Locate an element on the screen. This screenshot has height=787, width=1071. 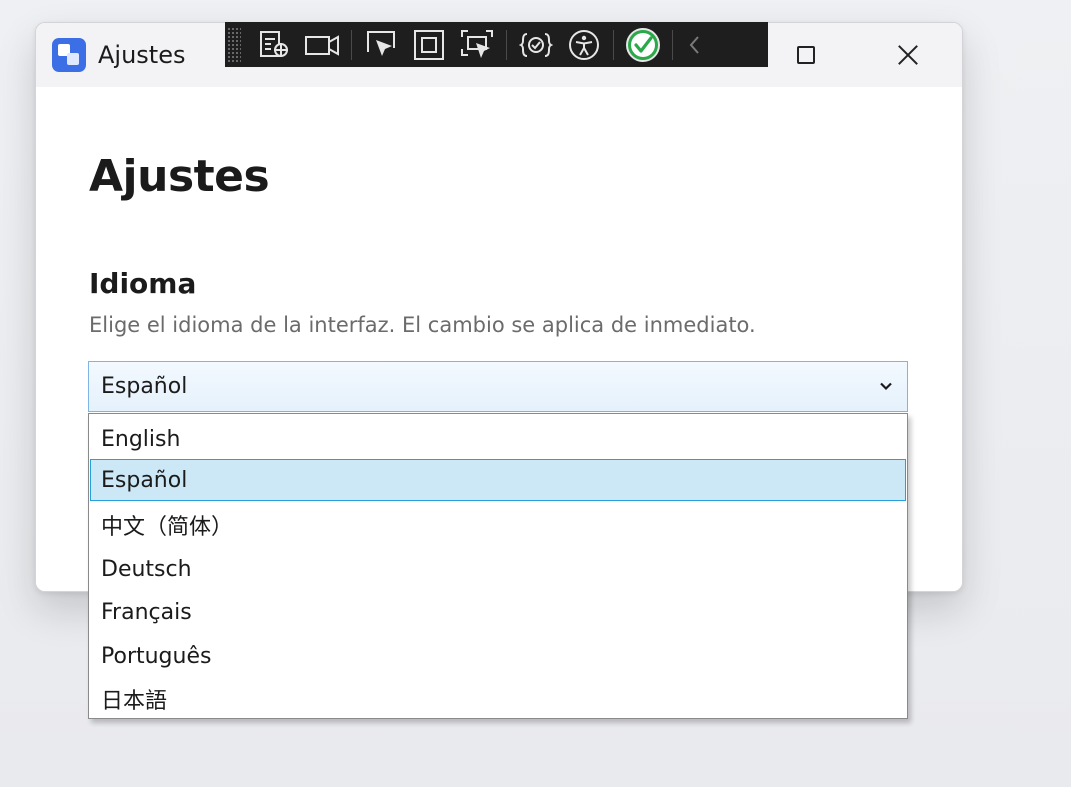
video-camera-icon is located at coordinates (322, 45).